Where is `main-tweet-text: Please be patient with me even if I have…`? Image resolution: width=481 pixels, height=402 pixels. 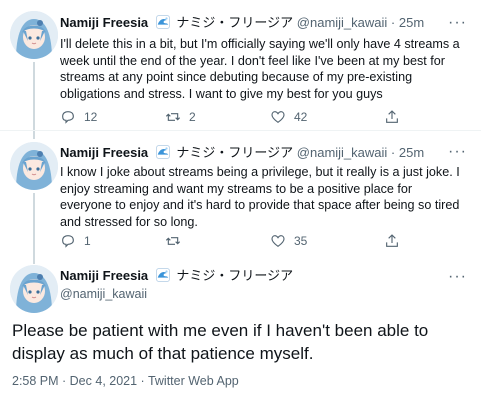 main-tweet-text: Please be patient with me even if I have… is located at coordinates (220, 342).